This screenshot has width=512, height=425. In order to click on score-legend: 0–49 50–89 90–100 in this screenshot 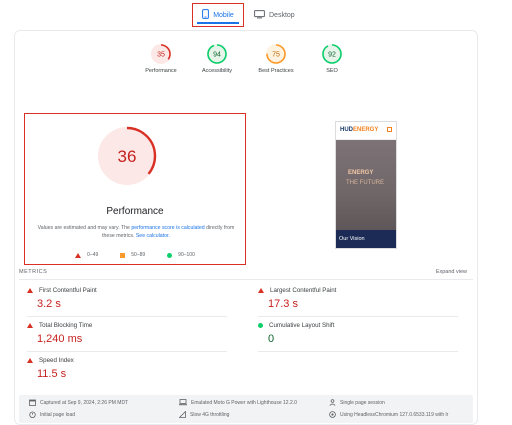, I will do `click(135, 255)`.